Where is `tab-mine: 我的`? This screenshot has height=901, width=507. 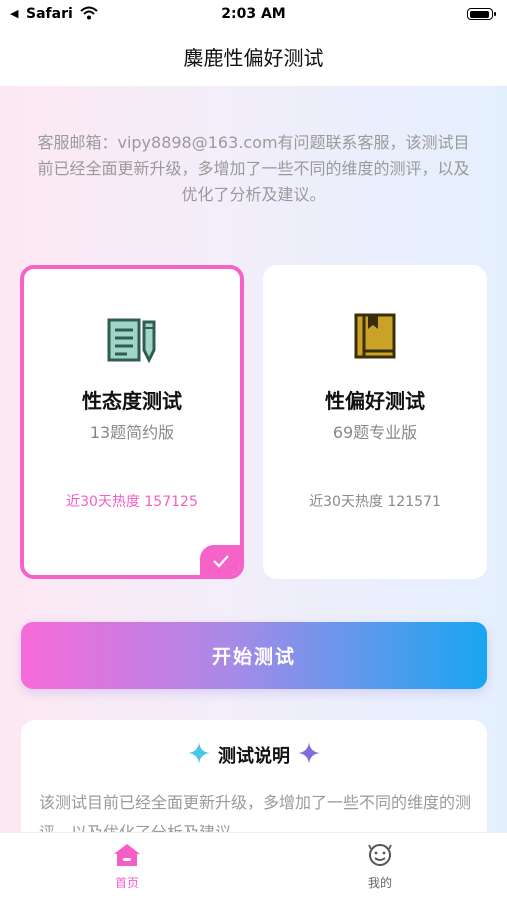
tab-mine: 我的 is located at coordinates (380, 867).